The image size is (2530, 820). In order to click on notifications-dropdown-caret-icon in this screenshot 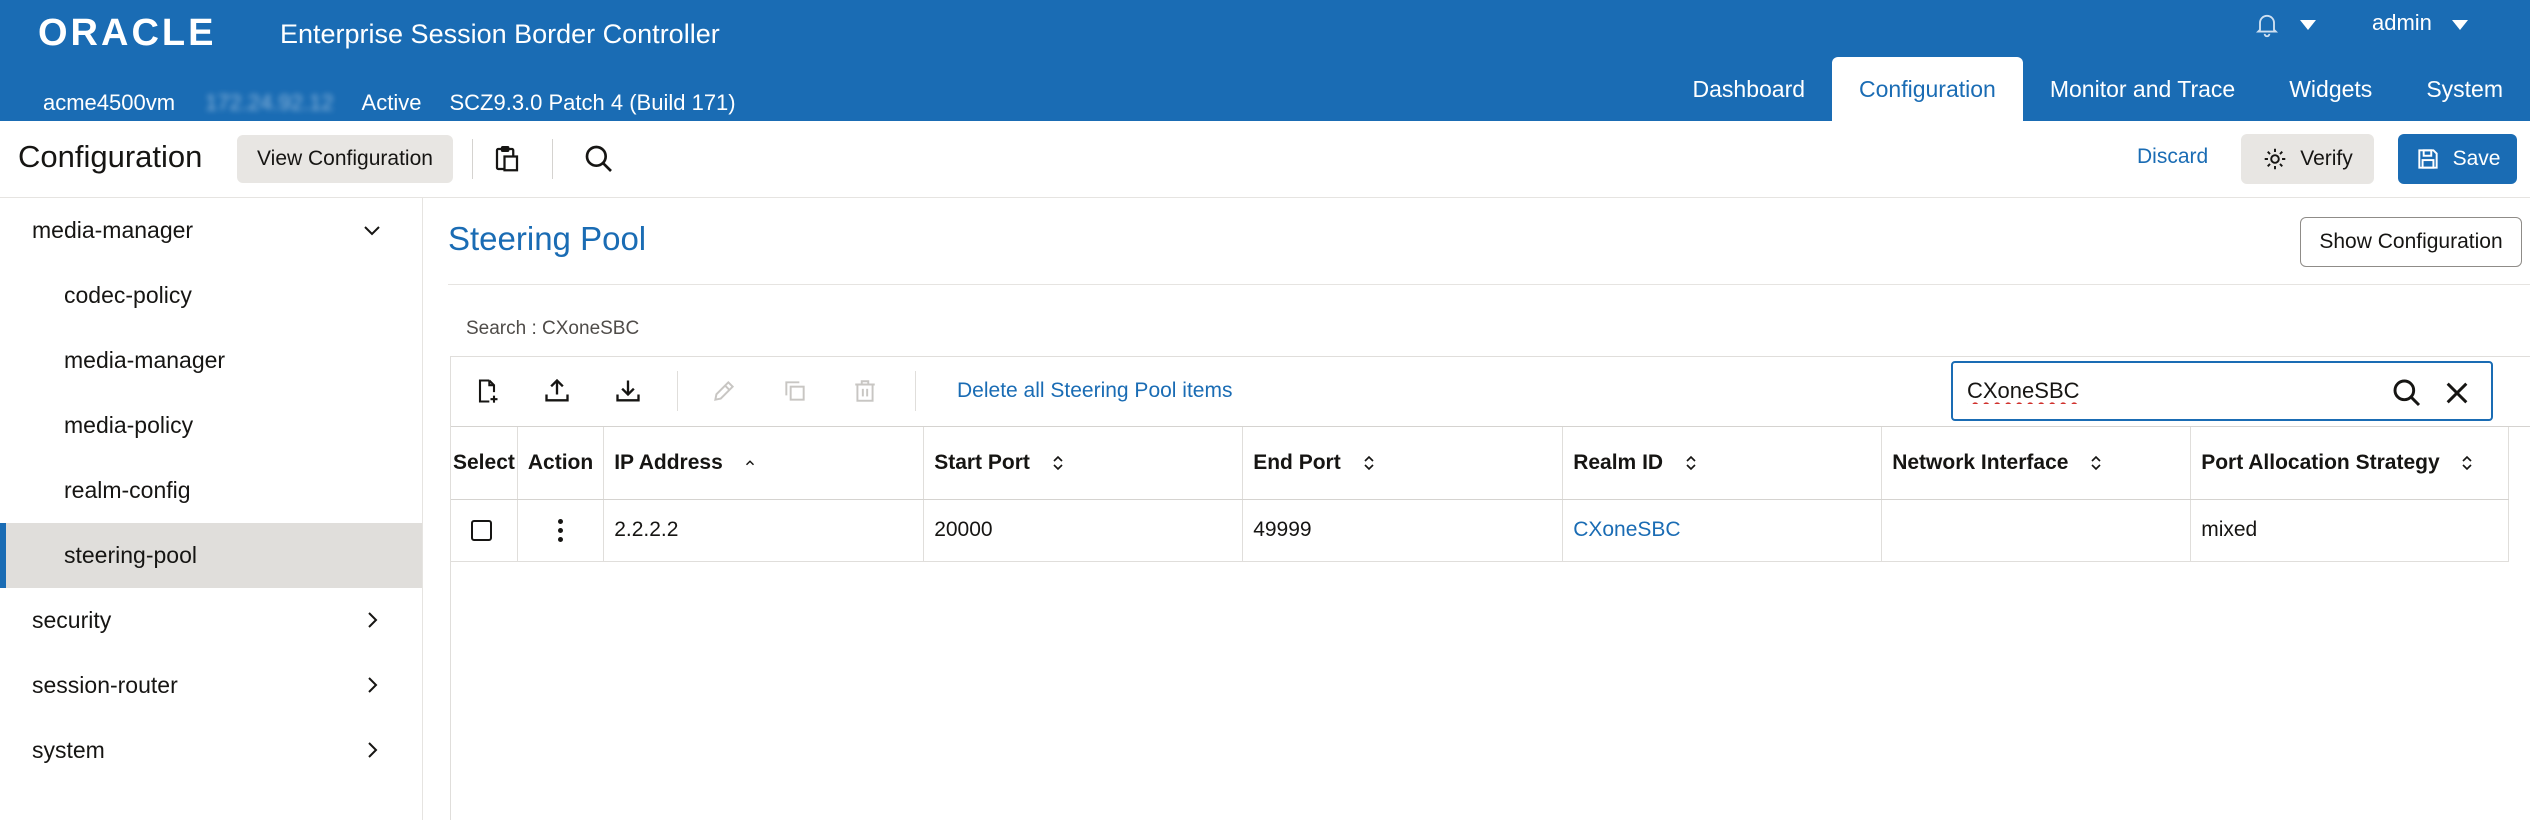, I will do `click(2308, 25)`.